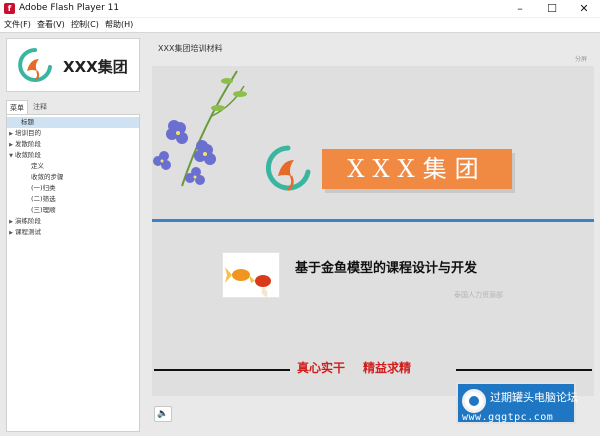 This screenshot has height=436, width=600. What do you see at coordinates (552, 9) in the screenshot?
I see `maximize-button: ☐` at bounding box center [552, 9].